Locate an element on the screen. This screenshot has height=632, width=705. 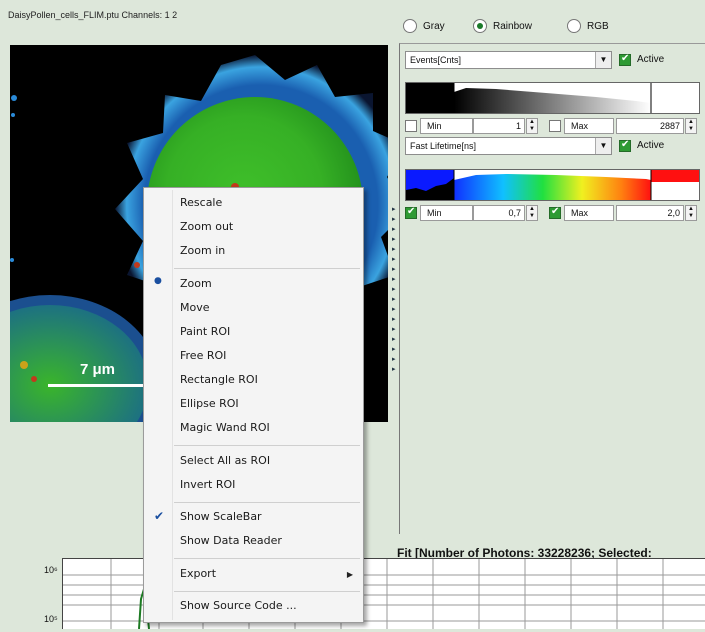
channel2-min-label: Min is located at coordinates (446, 213).